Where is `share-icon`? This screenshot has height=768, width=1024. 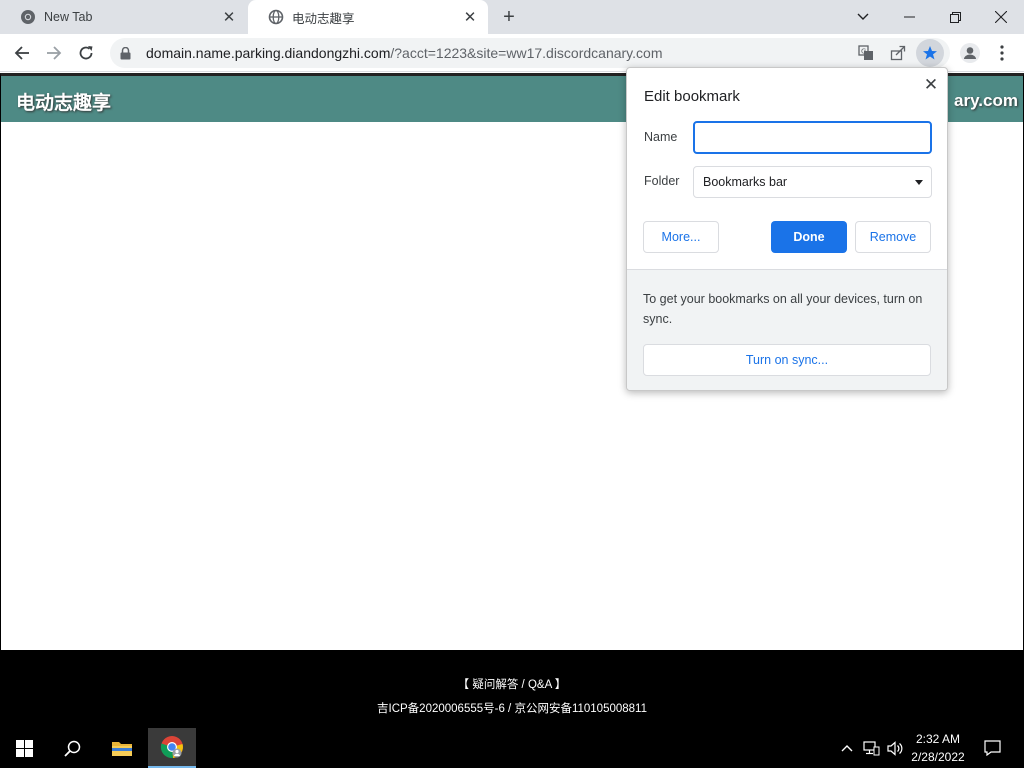
share-icon is located at coordinates (898, 53).